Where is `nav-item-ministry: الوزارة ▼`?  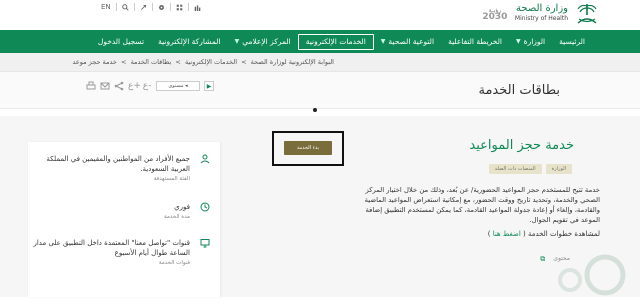 nav-item-ministry: الوزارة ▼ is located at coordinates (530, 41).